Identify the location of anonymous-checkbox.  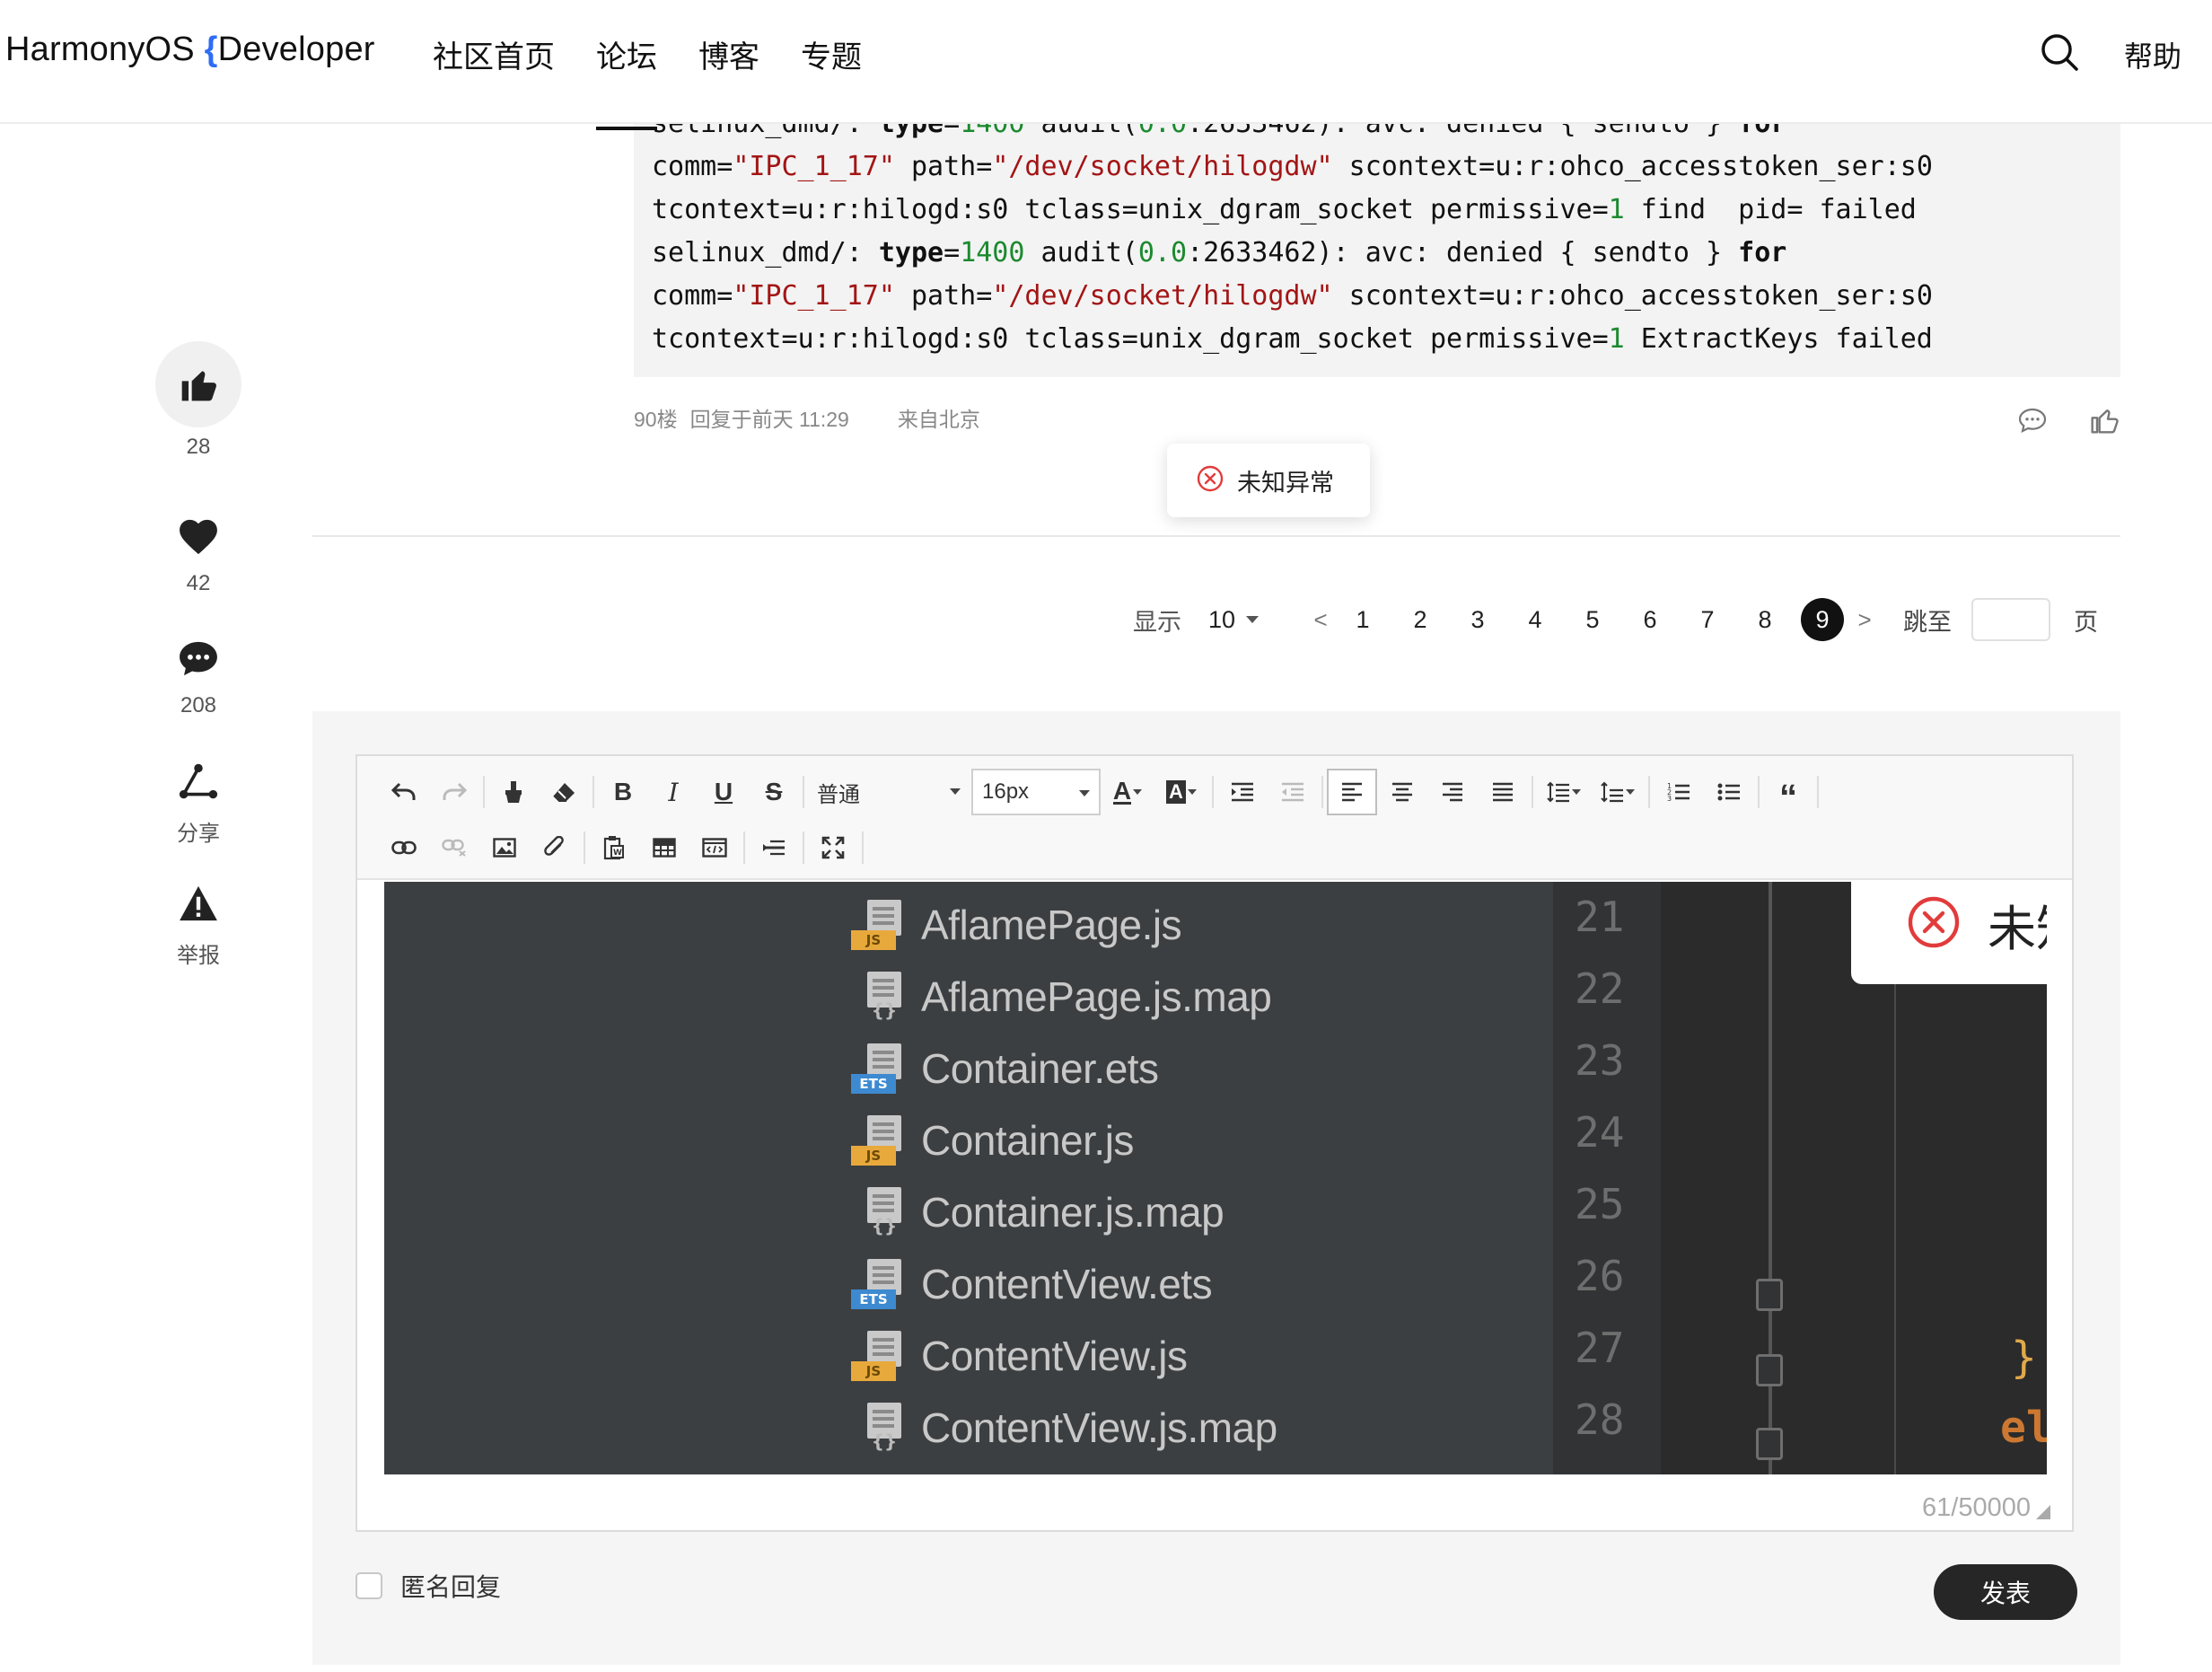
(369, 1585).